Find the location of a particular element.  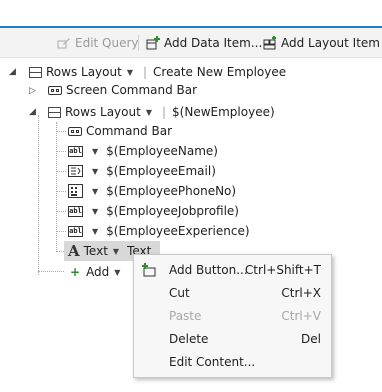

tree-row-command-bar: Command Bar is located at coordinates (120, 131).